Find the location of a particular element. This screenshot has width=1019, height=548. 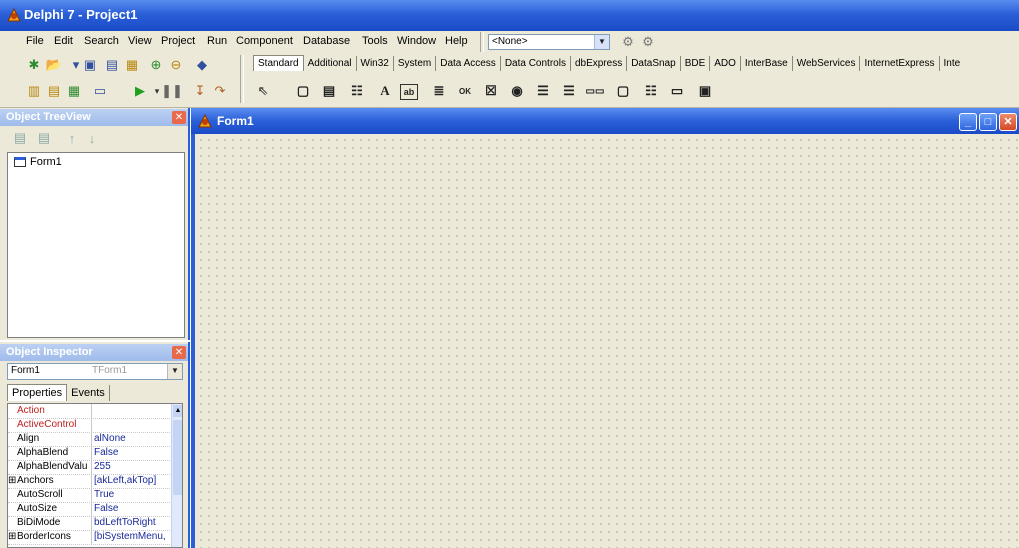

main-title-bar: Delphi 7 - Project1 is located at coordinates (509, 15).